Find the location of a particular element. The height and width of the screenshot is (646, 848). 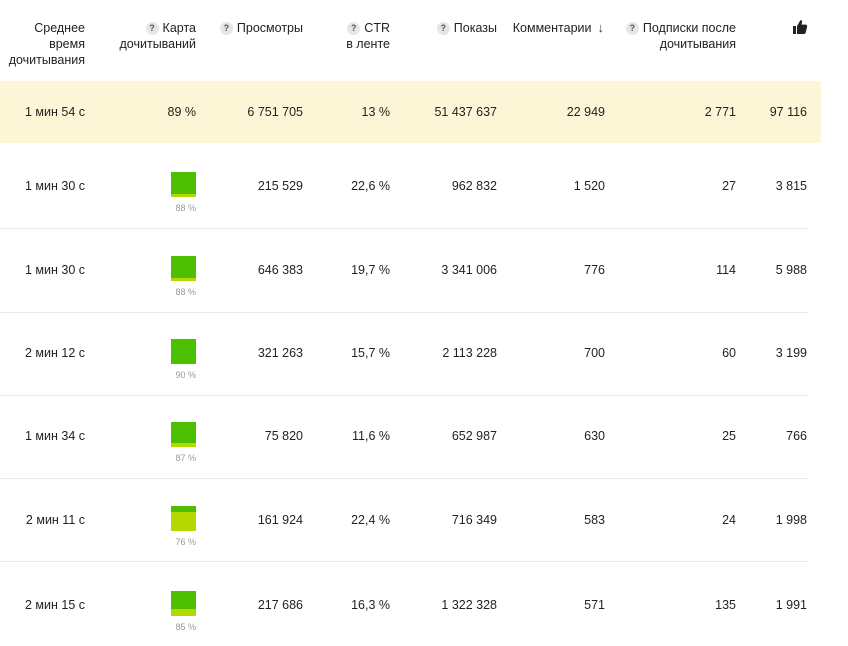

summary-comments: 22 949 is located at coordinates (585, 112).